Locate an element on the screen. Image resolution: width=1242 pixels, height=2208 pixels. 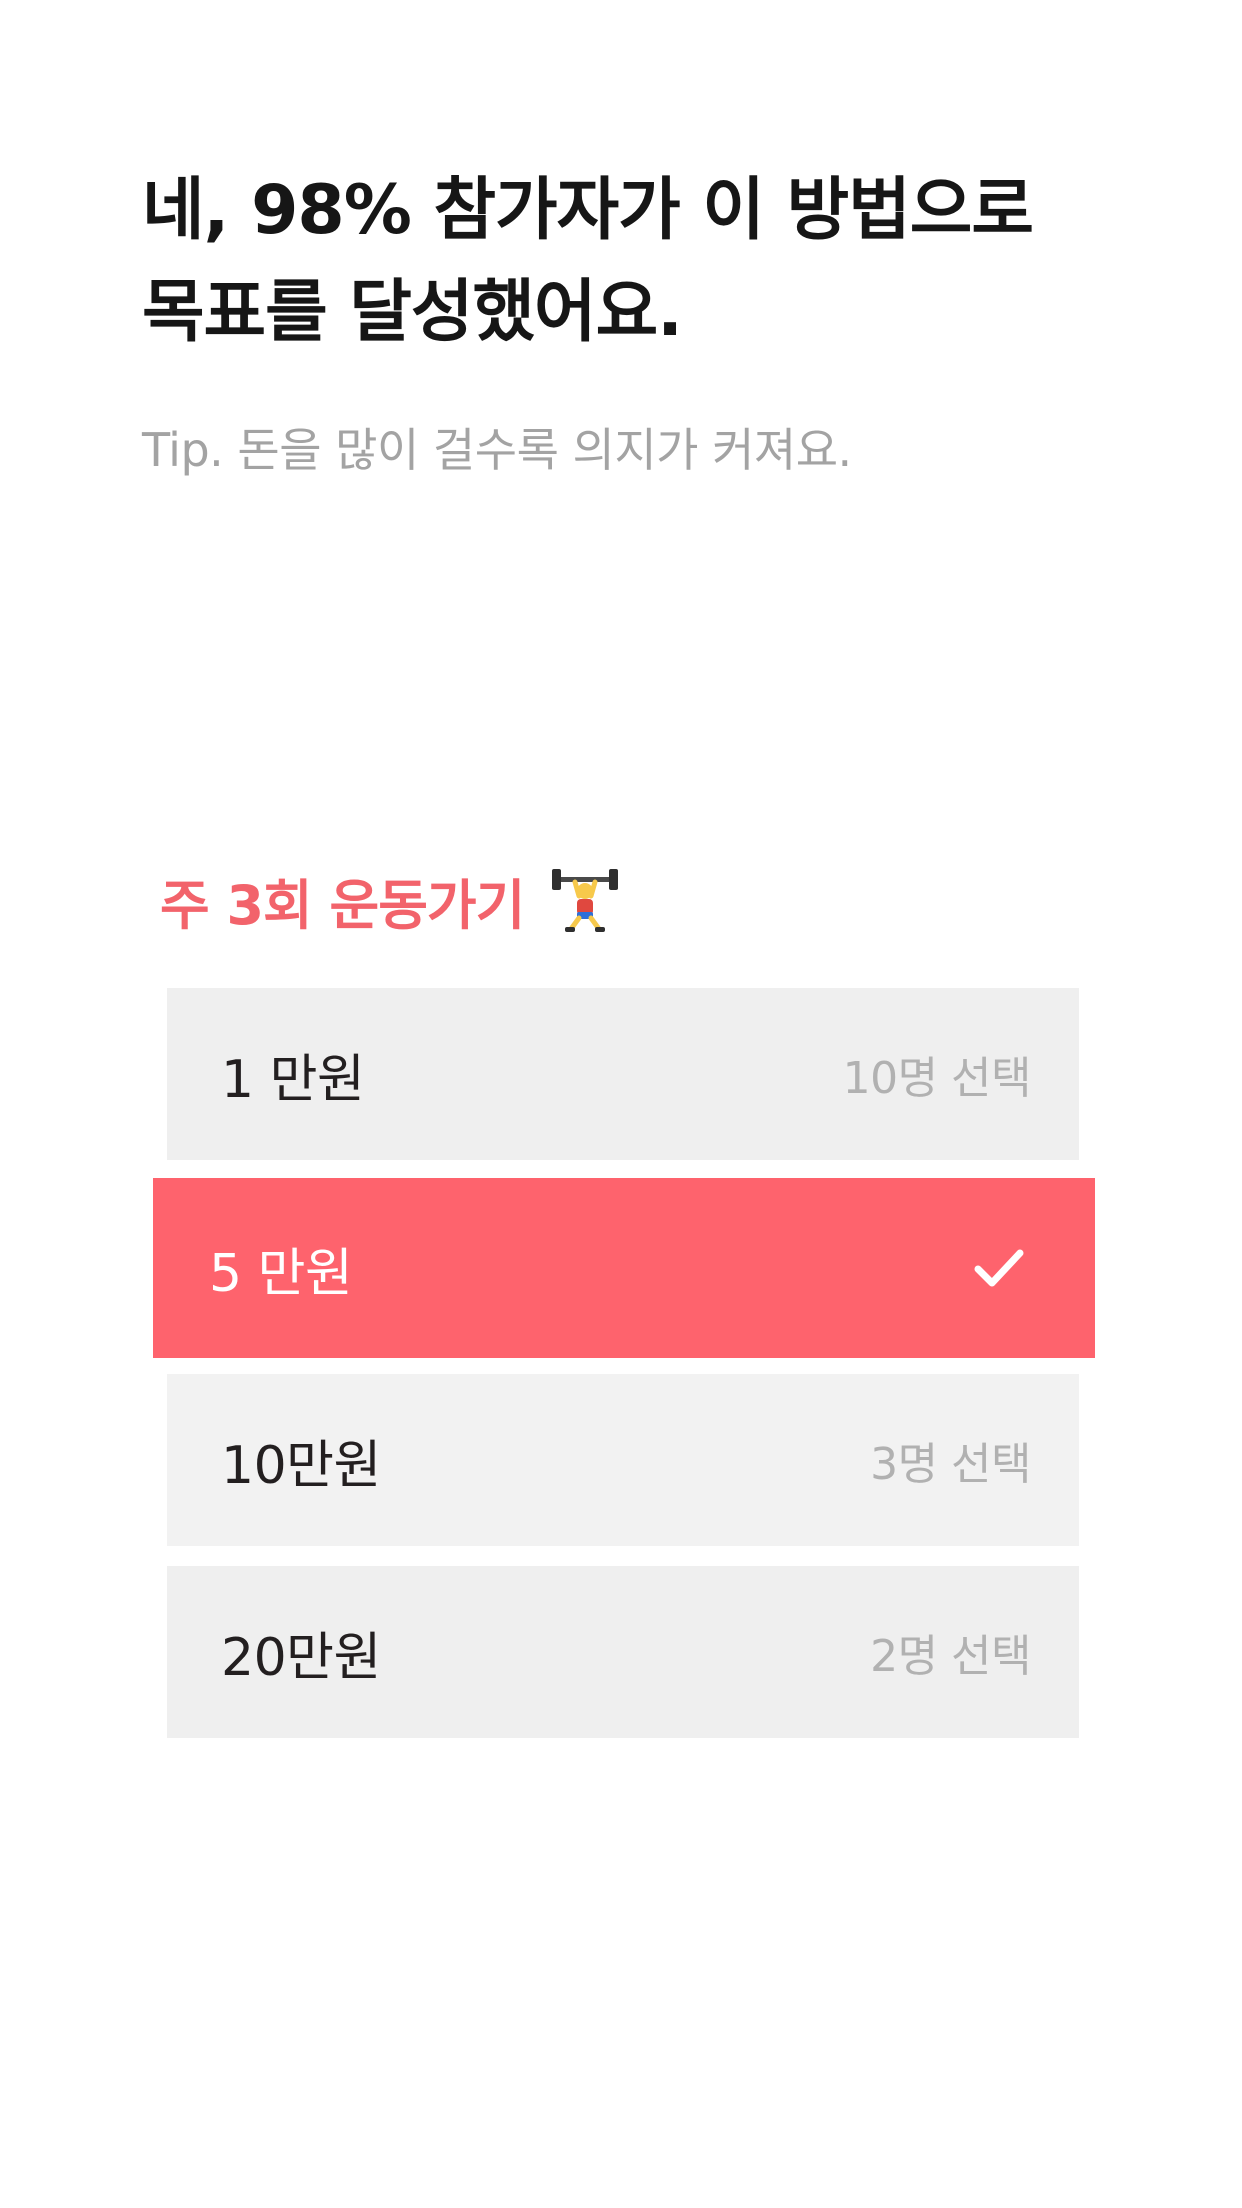
option-label: 1 만원 is located at coordinates (293, 1079).